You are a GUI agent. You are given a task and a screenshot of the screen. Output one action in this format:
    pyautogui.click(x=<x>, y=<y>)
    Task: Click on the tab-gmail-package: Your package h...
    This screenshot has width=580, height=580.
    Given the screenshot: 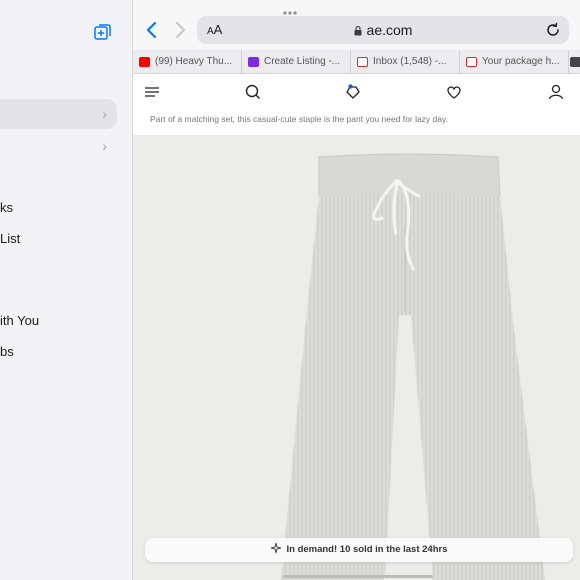 What is the action you would take?
    pyautogui.click(x=514, y=62)
    